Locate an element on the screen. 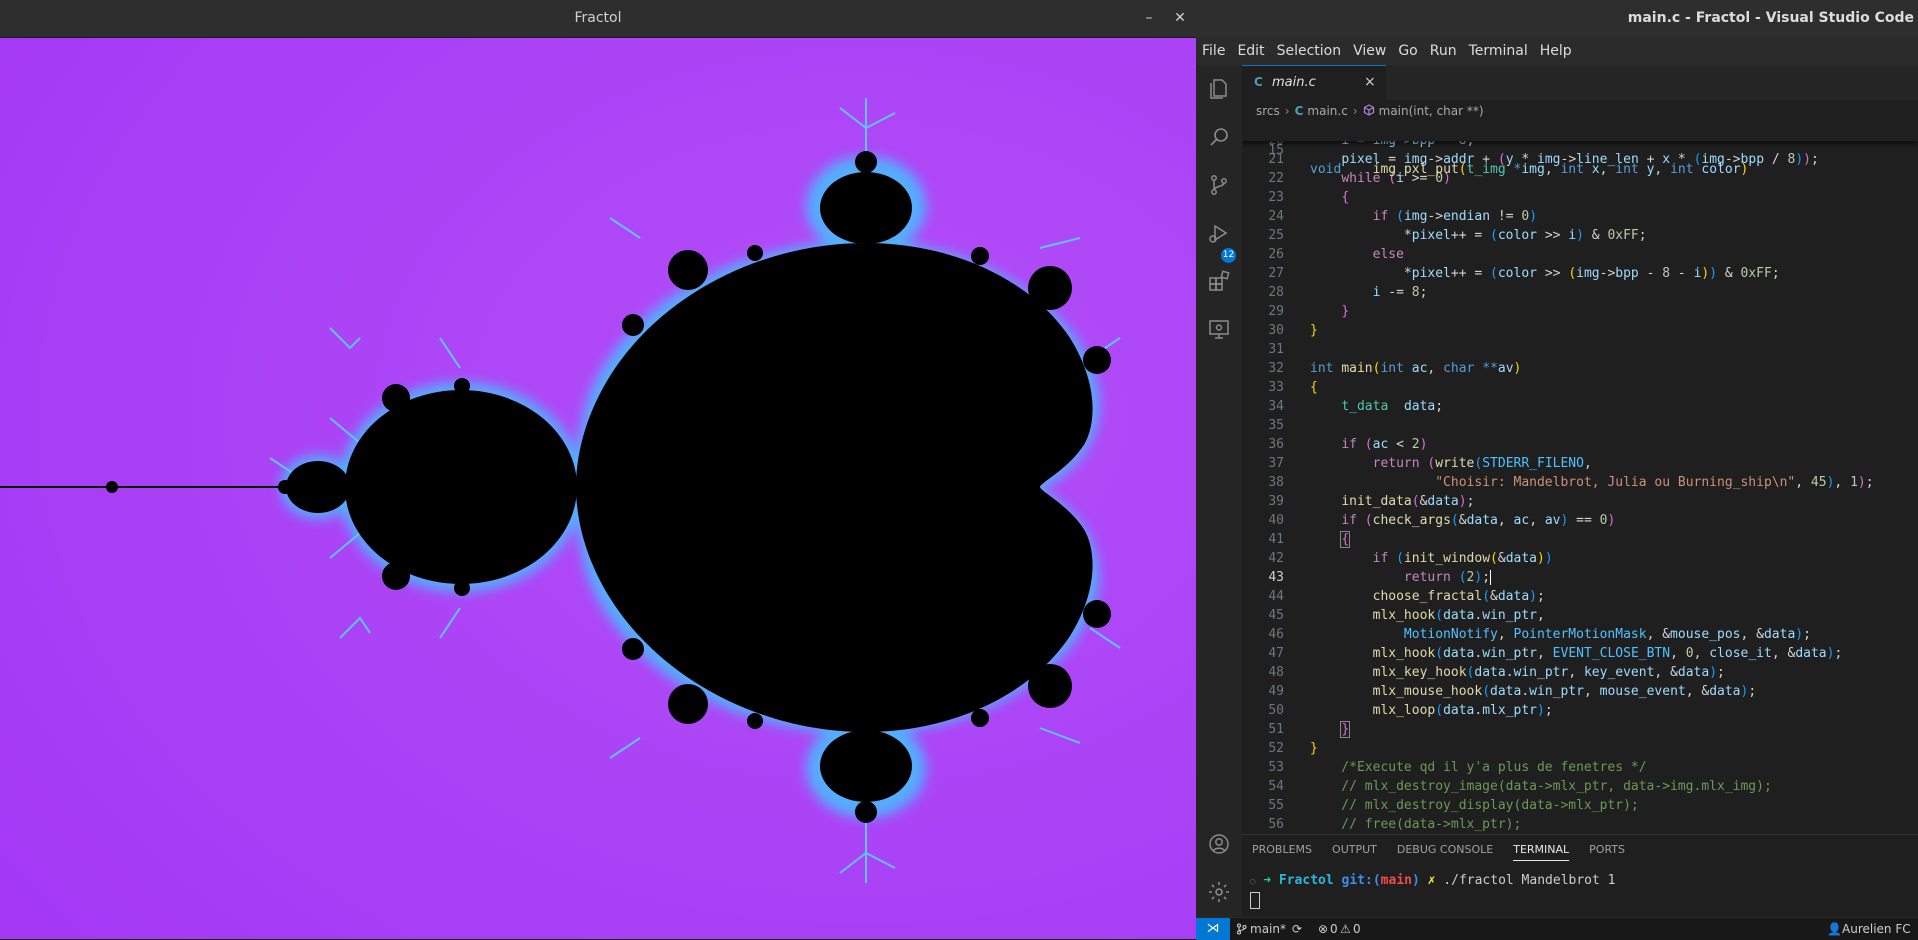 This screenshot has height=940, width=1918. line-number: 30 is located at coordinates (1276, 330).